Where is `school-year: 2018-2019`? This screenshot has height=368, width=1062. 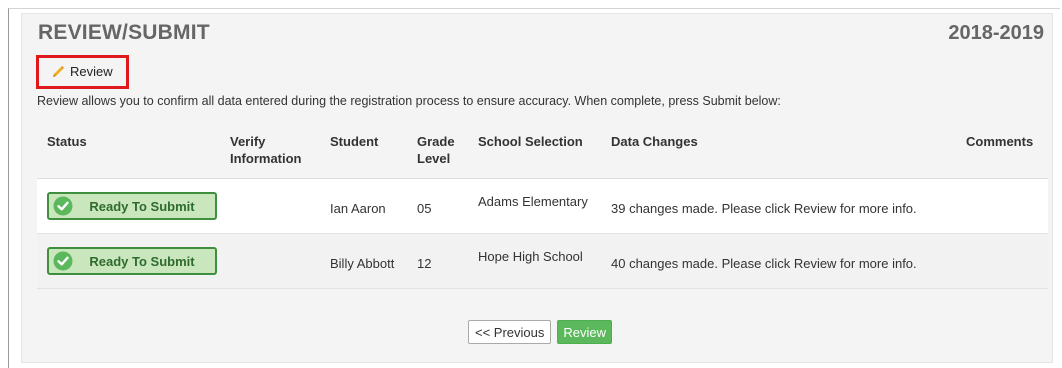
school-year: 2018-2019 is located at coordinates (996, 33).